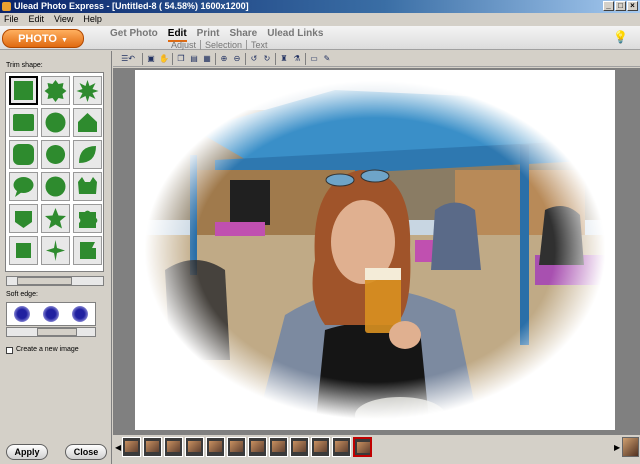  What do you see at coordinates (9, 350) in the screenshot?
I see `checkbox-box` at bounding box center [9, 350].